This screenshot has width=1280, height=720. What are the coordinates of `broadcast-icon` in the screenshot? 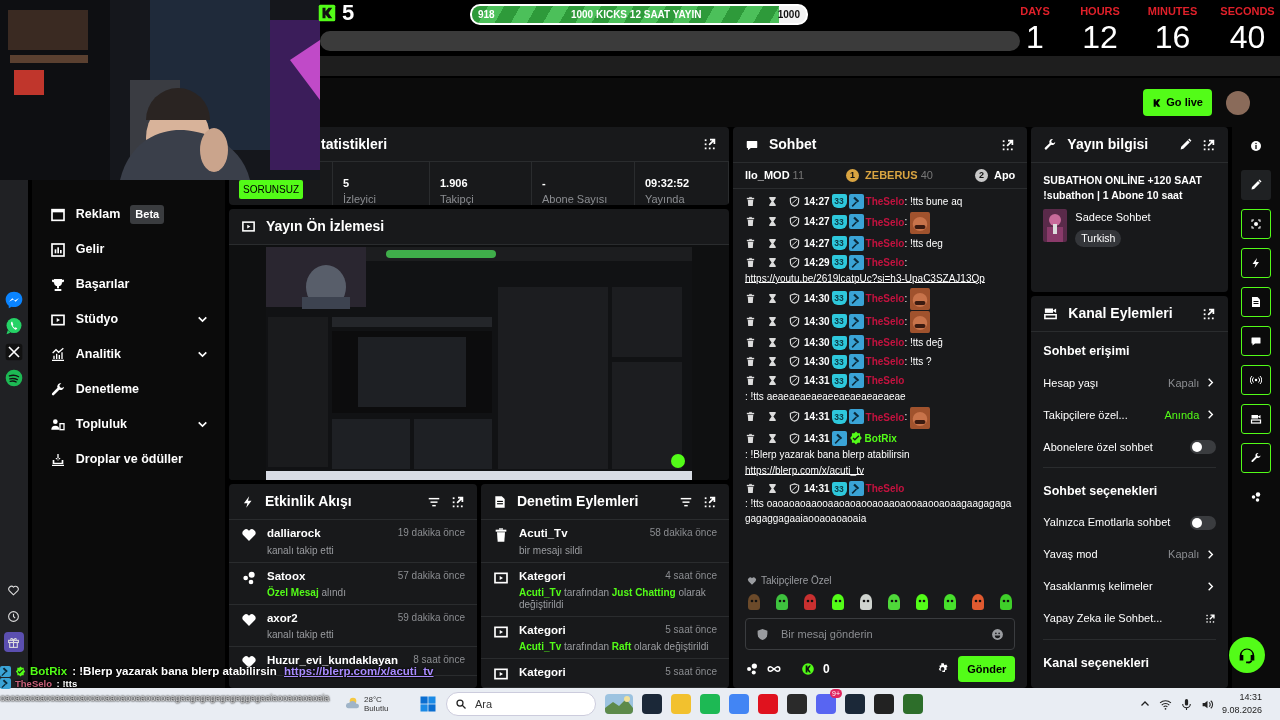 It's located at (1256, 380).